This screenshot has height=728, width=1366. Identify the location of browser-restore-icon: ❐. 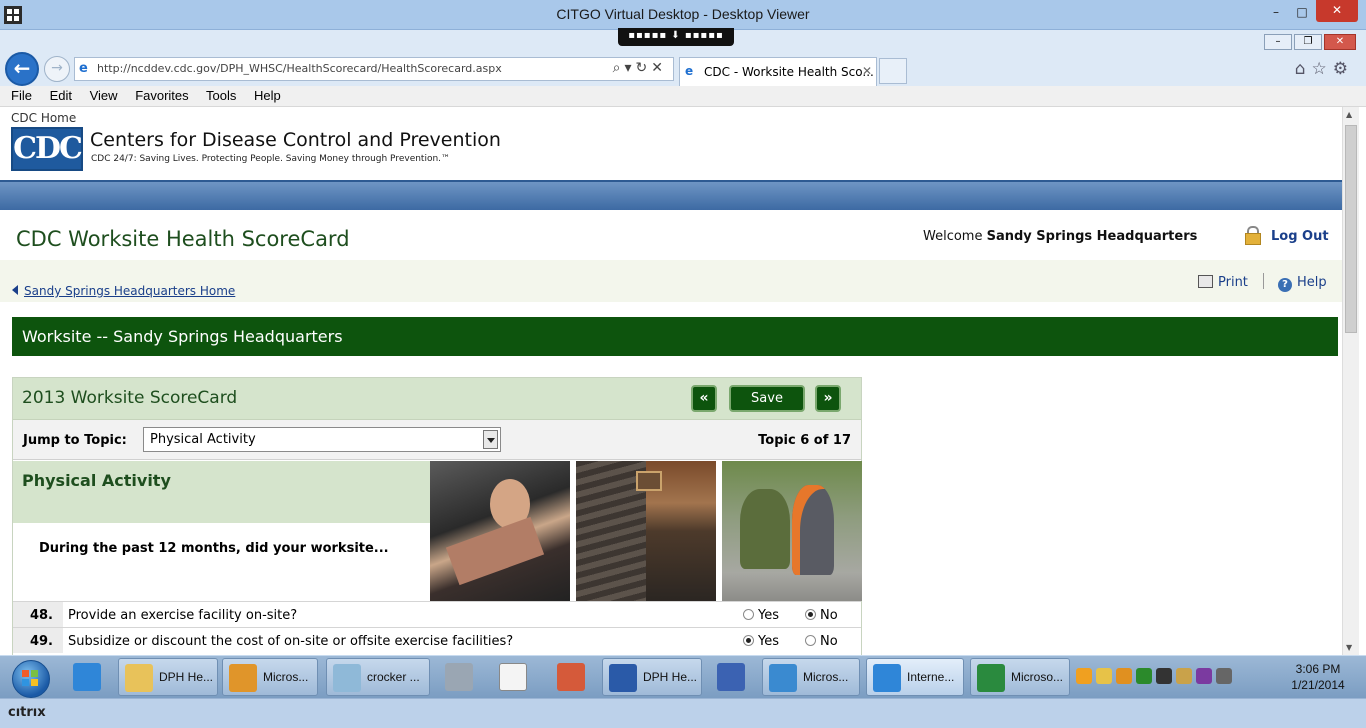
(1308, 42).